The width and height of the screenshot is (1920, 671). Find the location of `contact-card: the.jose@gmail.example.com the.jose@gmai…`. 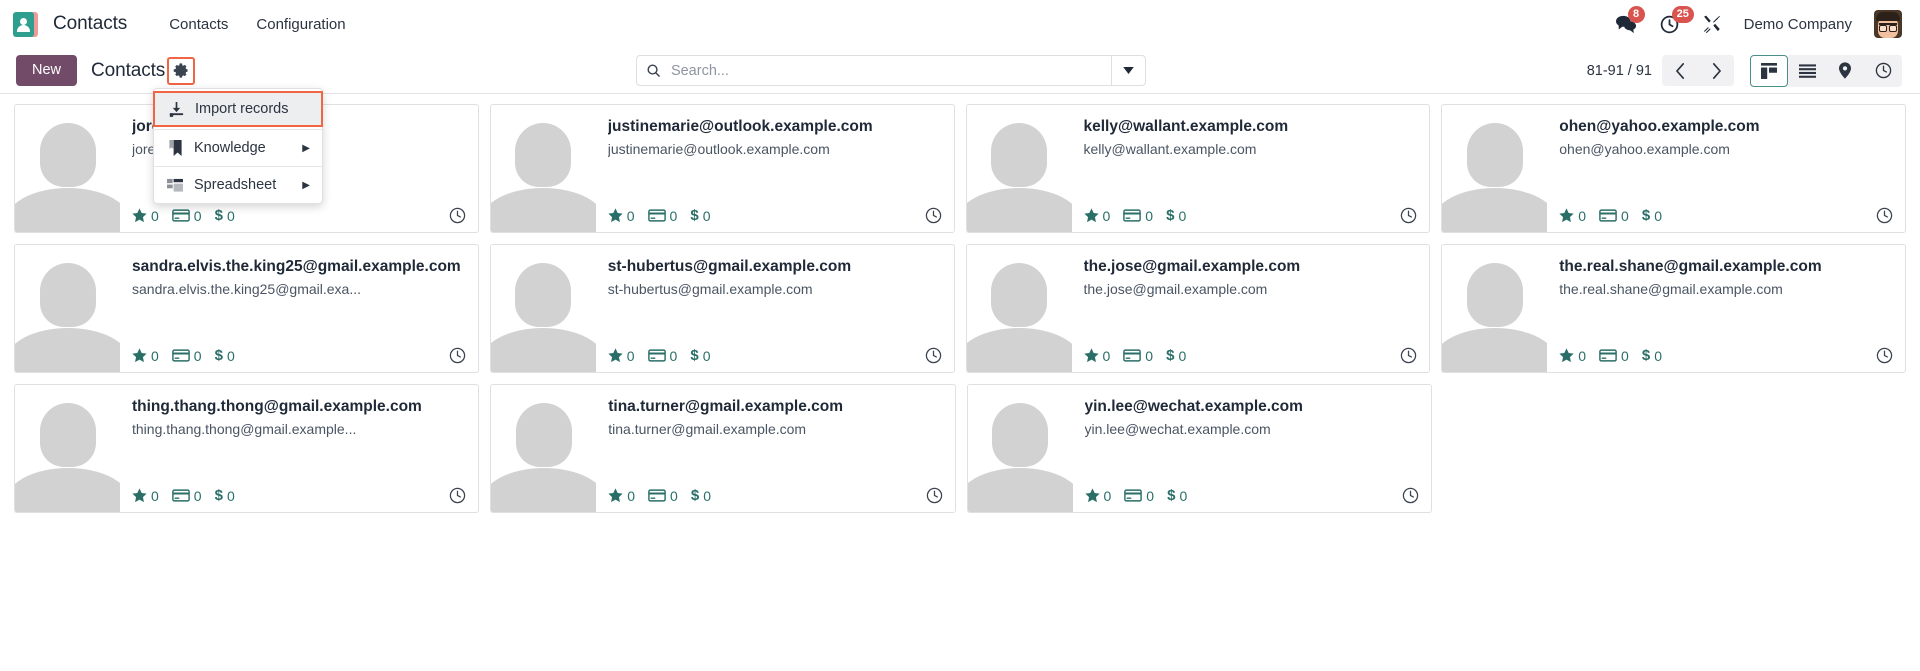

contact-card: the.jose@gmail.example.com the.jose@gmai… is located at coordinates (1198, 308).